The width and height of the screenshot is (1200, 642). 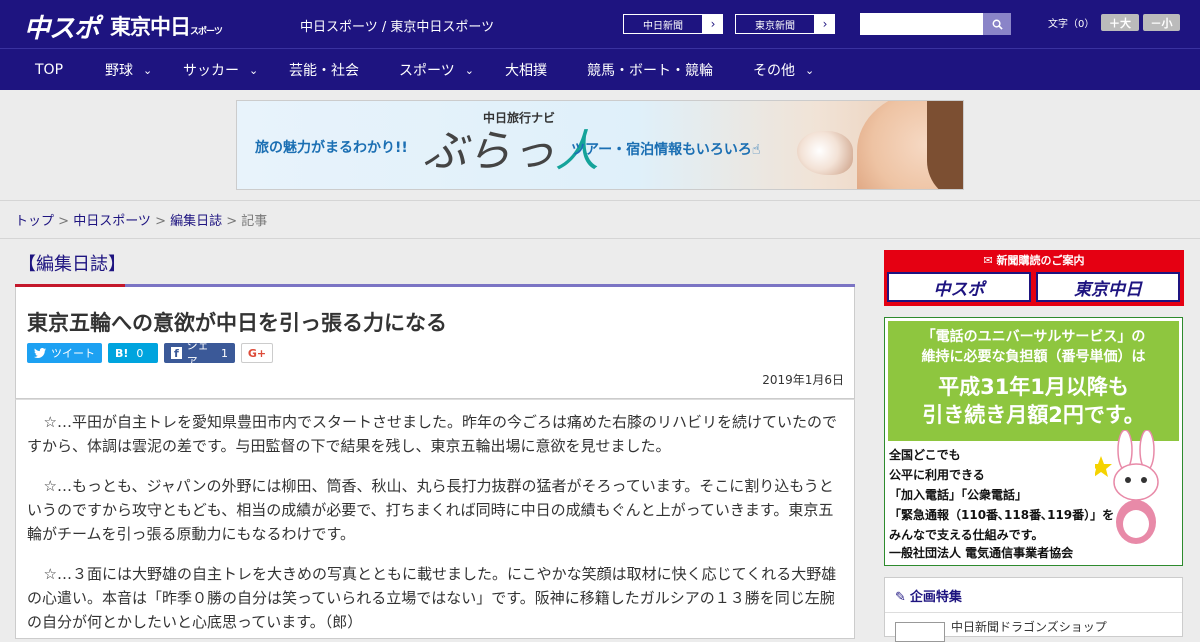 I want to click on woman-hair, so click(x=945, y=145).